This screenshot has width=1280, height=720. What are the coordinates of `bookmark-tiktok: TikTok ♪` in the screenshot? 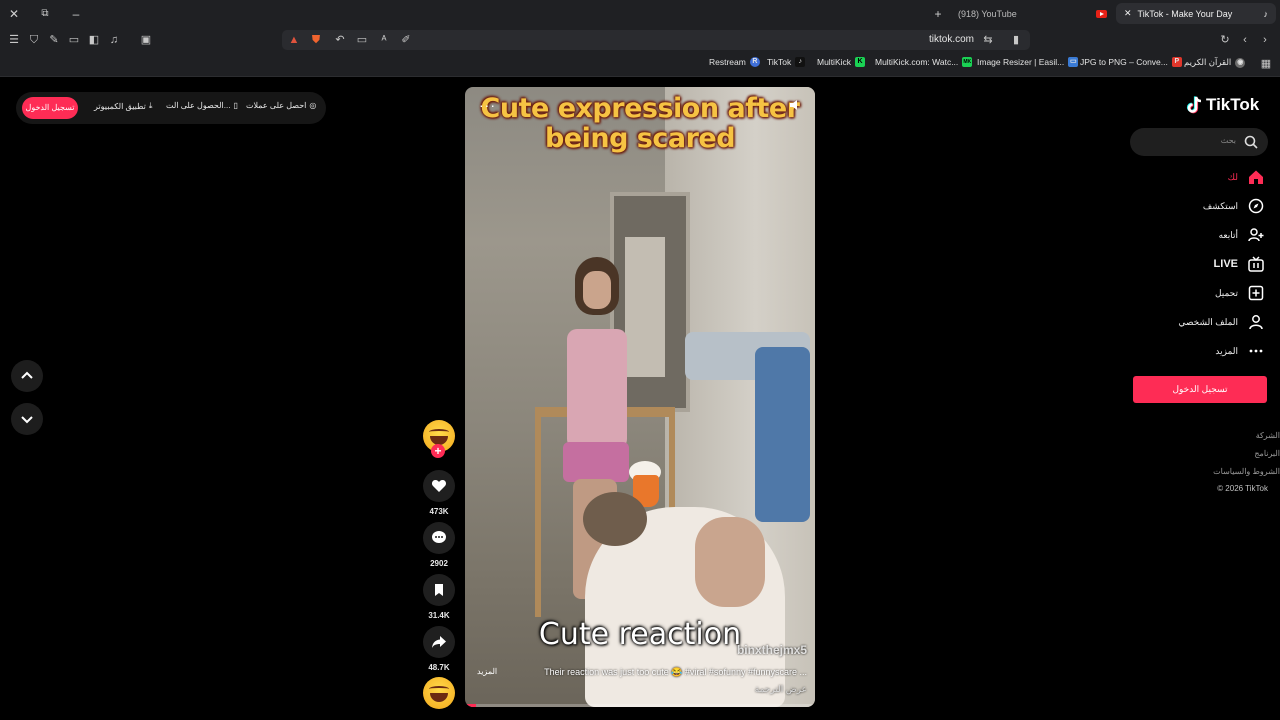 It's located at (786, 62).